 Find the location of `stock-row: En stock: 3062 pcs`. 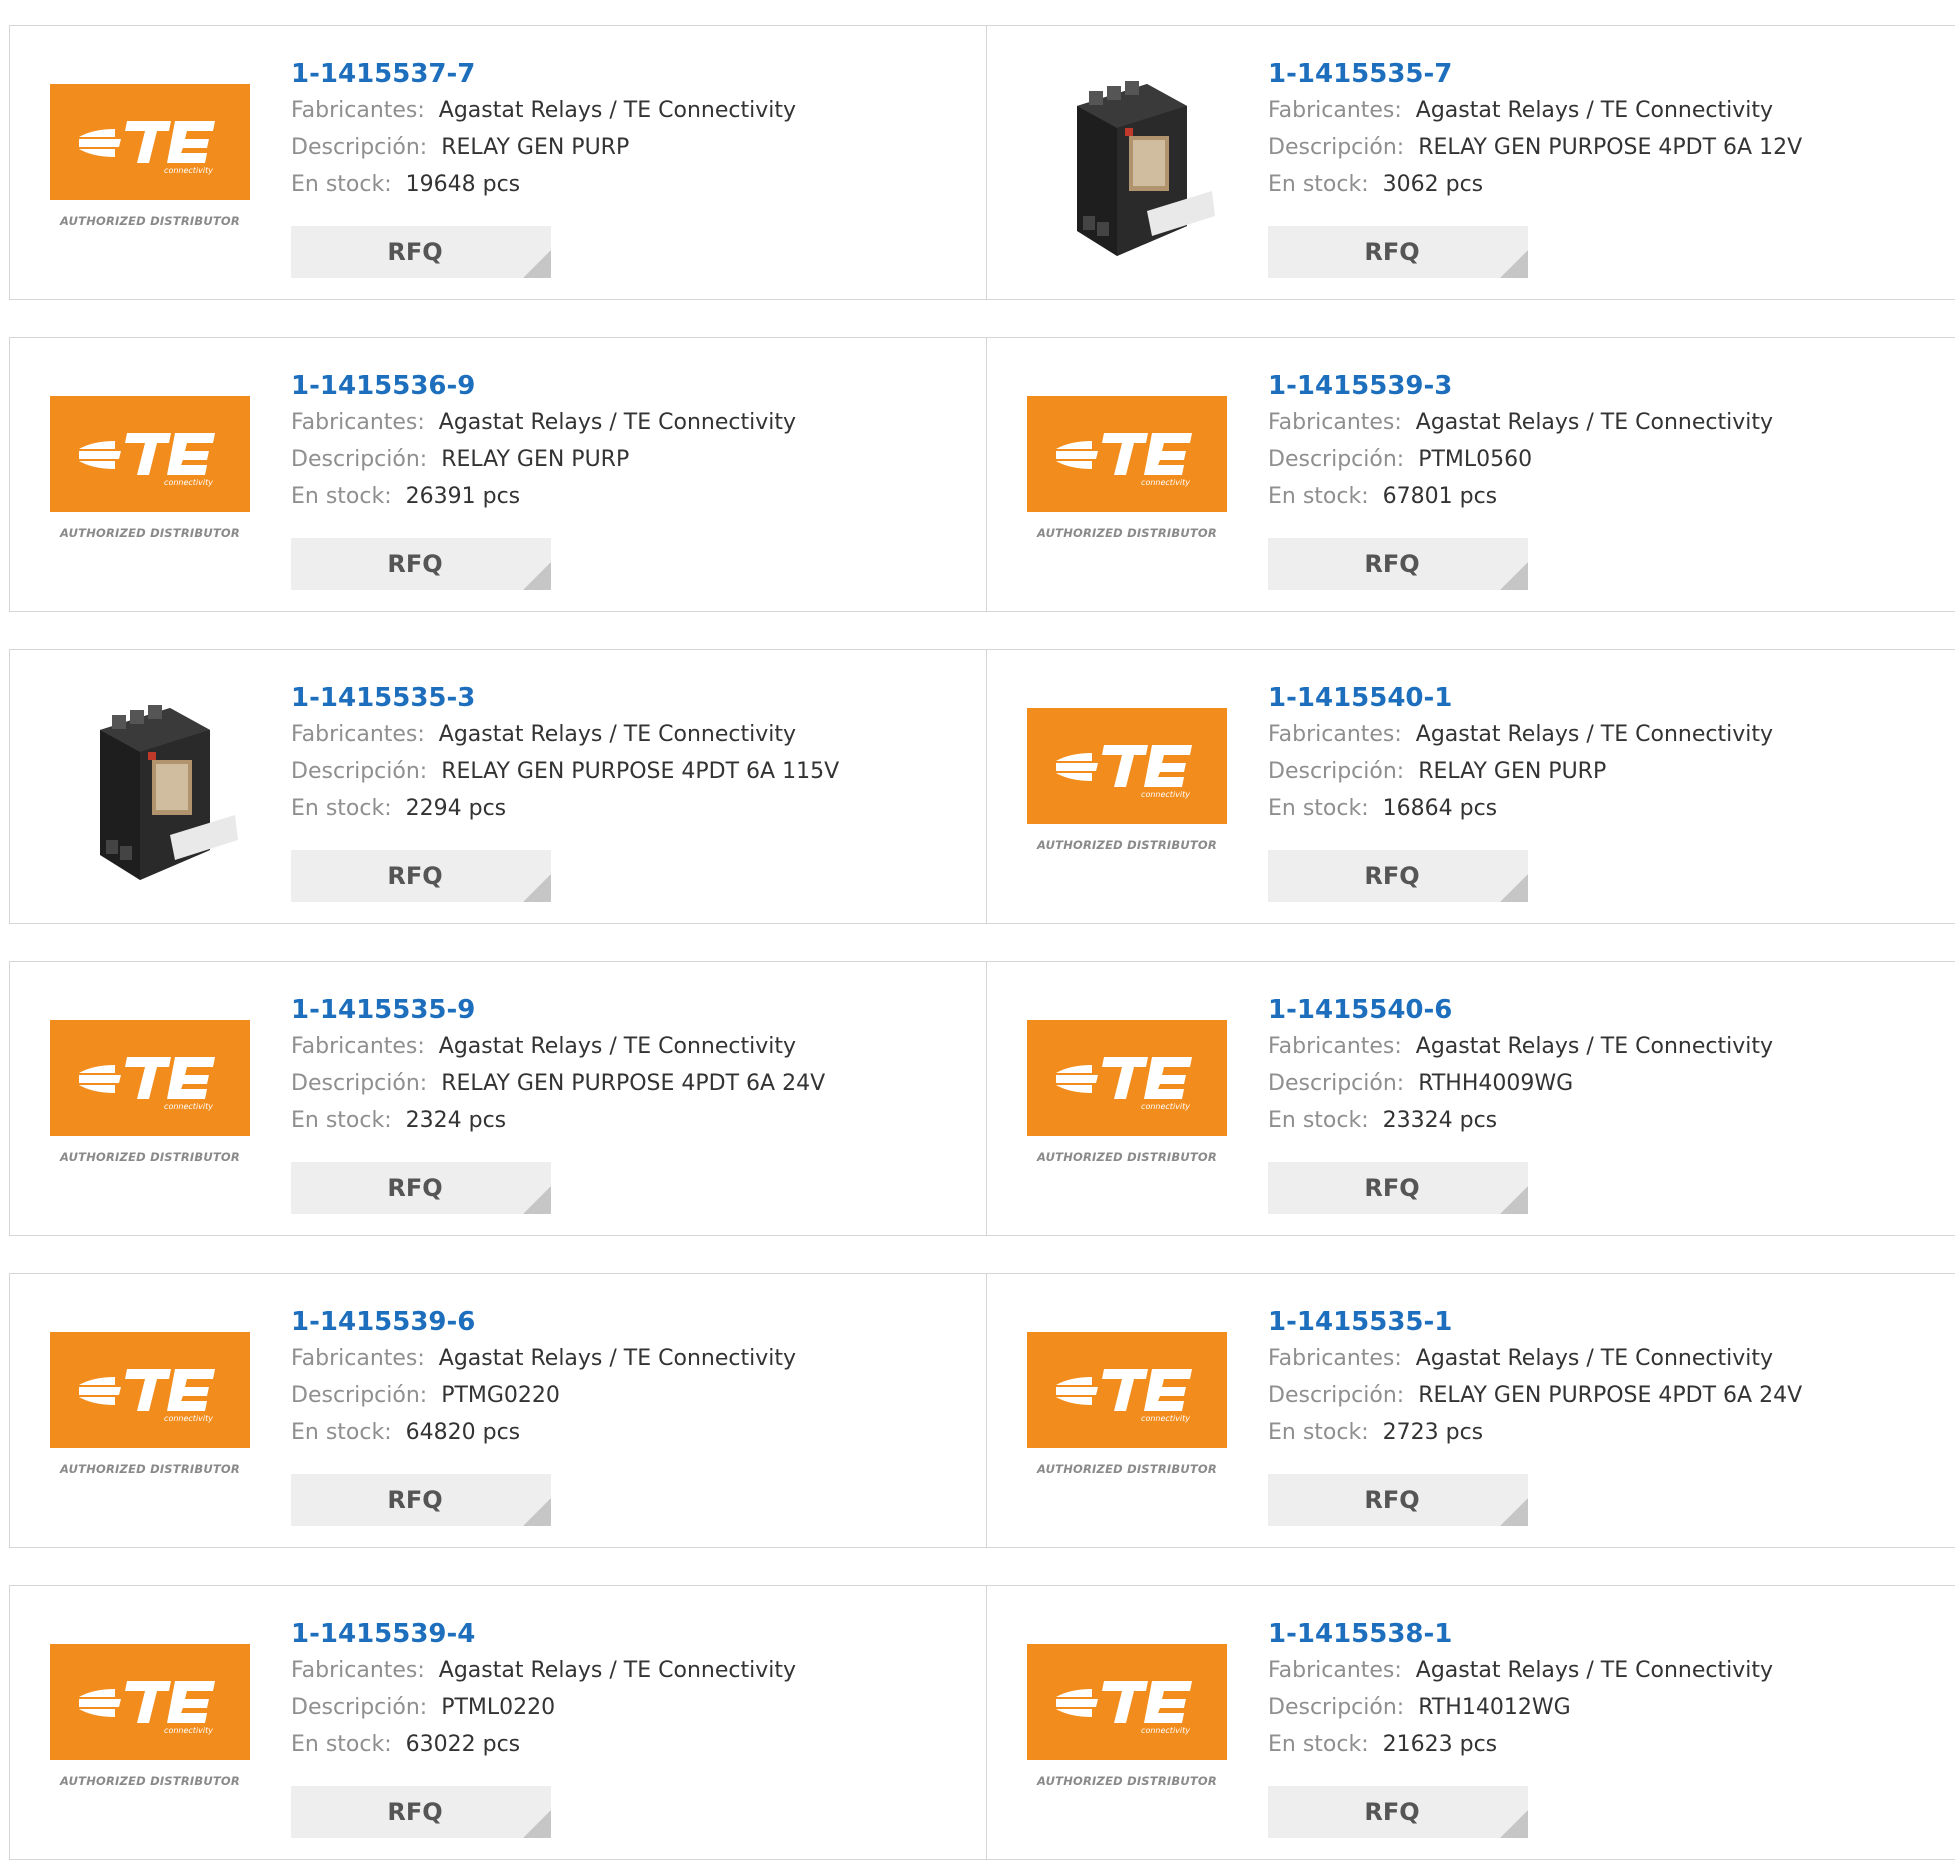

stock-row: En stock: 3062 pcs is located at coordinates (1606, 184).